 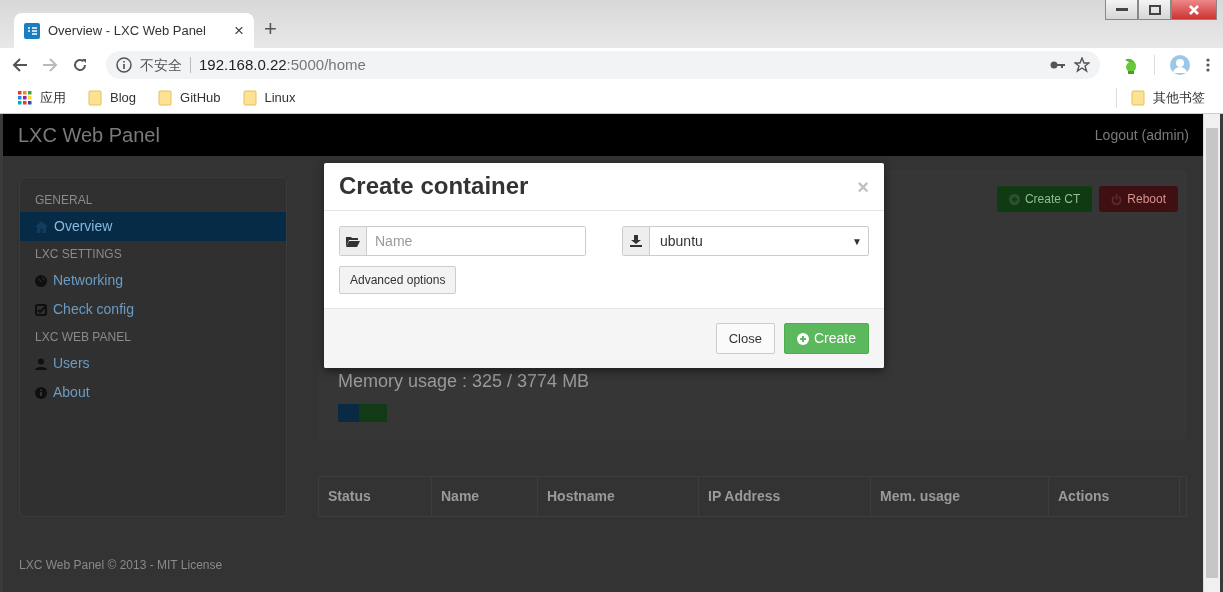 What do you see at coordinates (239, 30) in the screenshot?
I see `close-tab-button: ×` at bounding box center [239, 30].